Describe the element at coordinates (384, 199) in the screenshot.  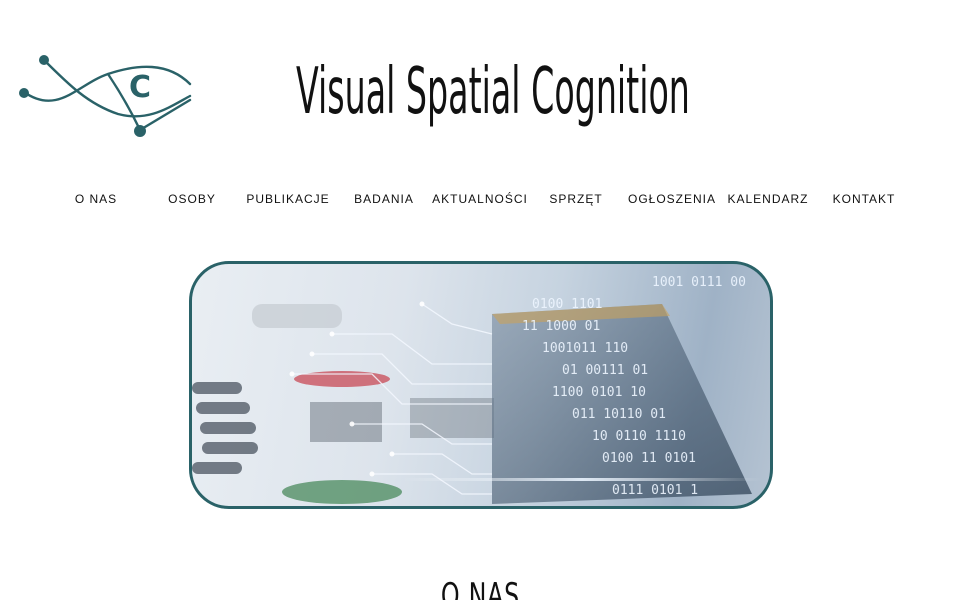
I see `nav-item-badania: BADANIA` at that location.